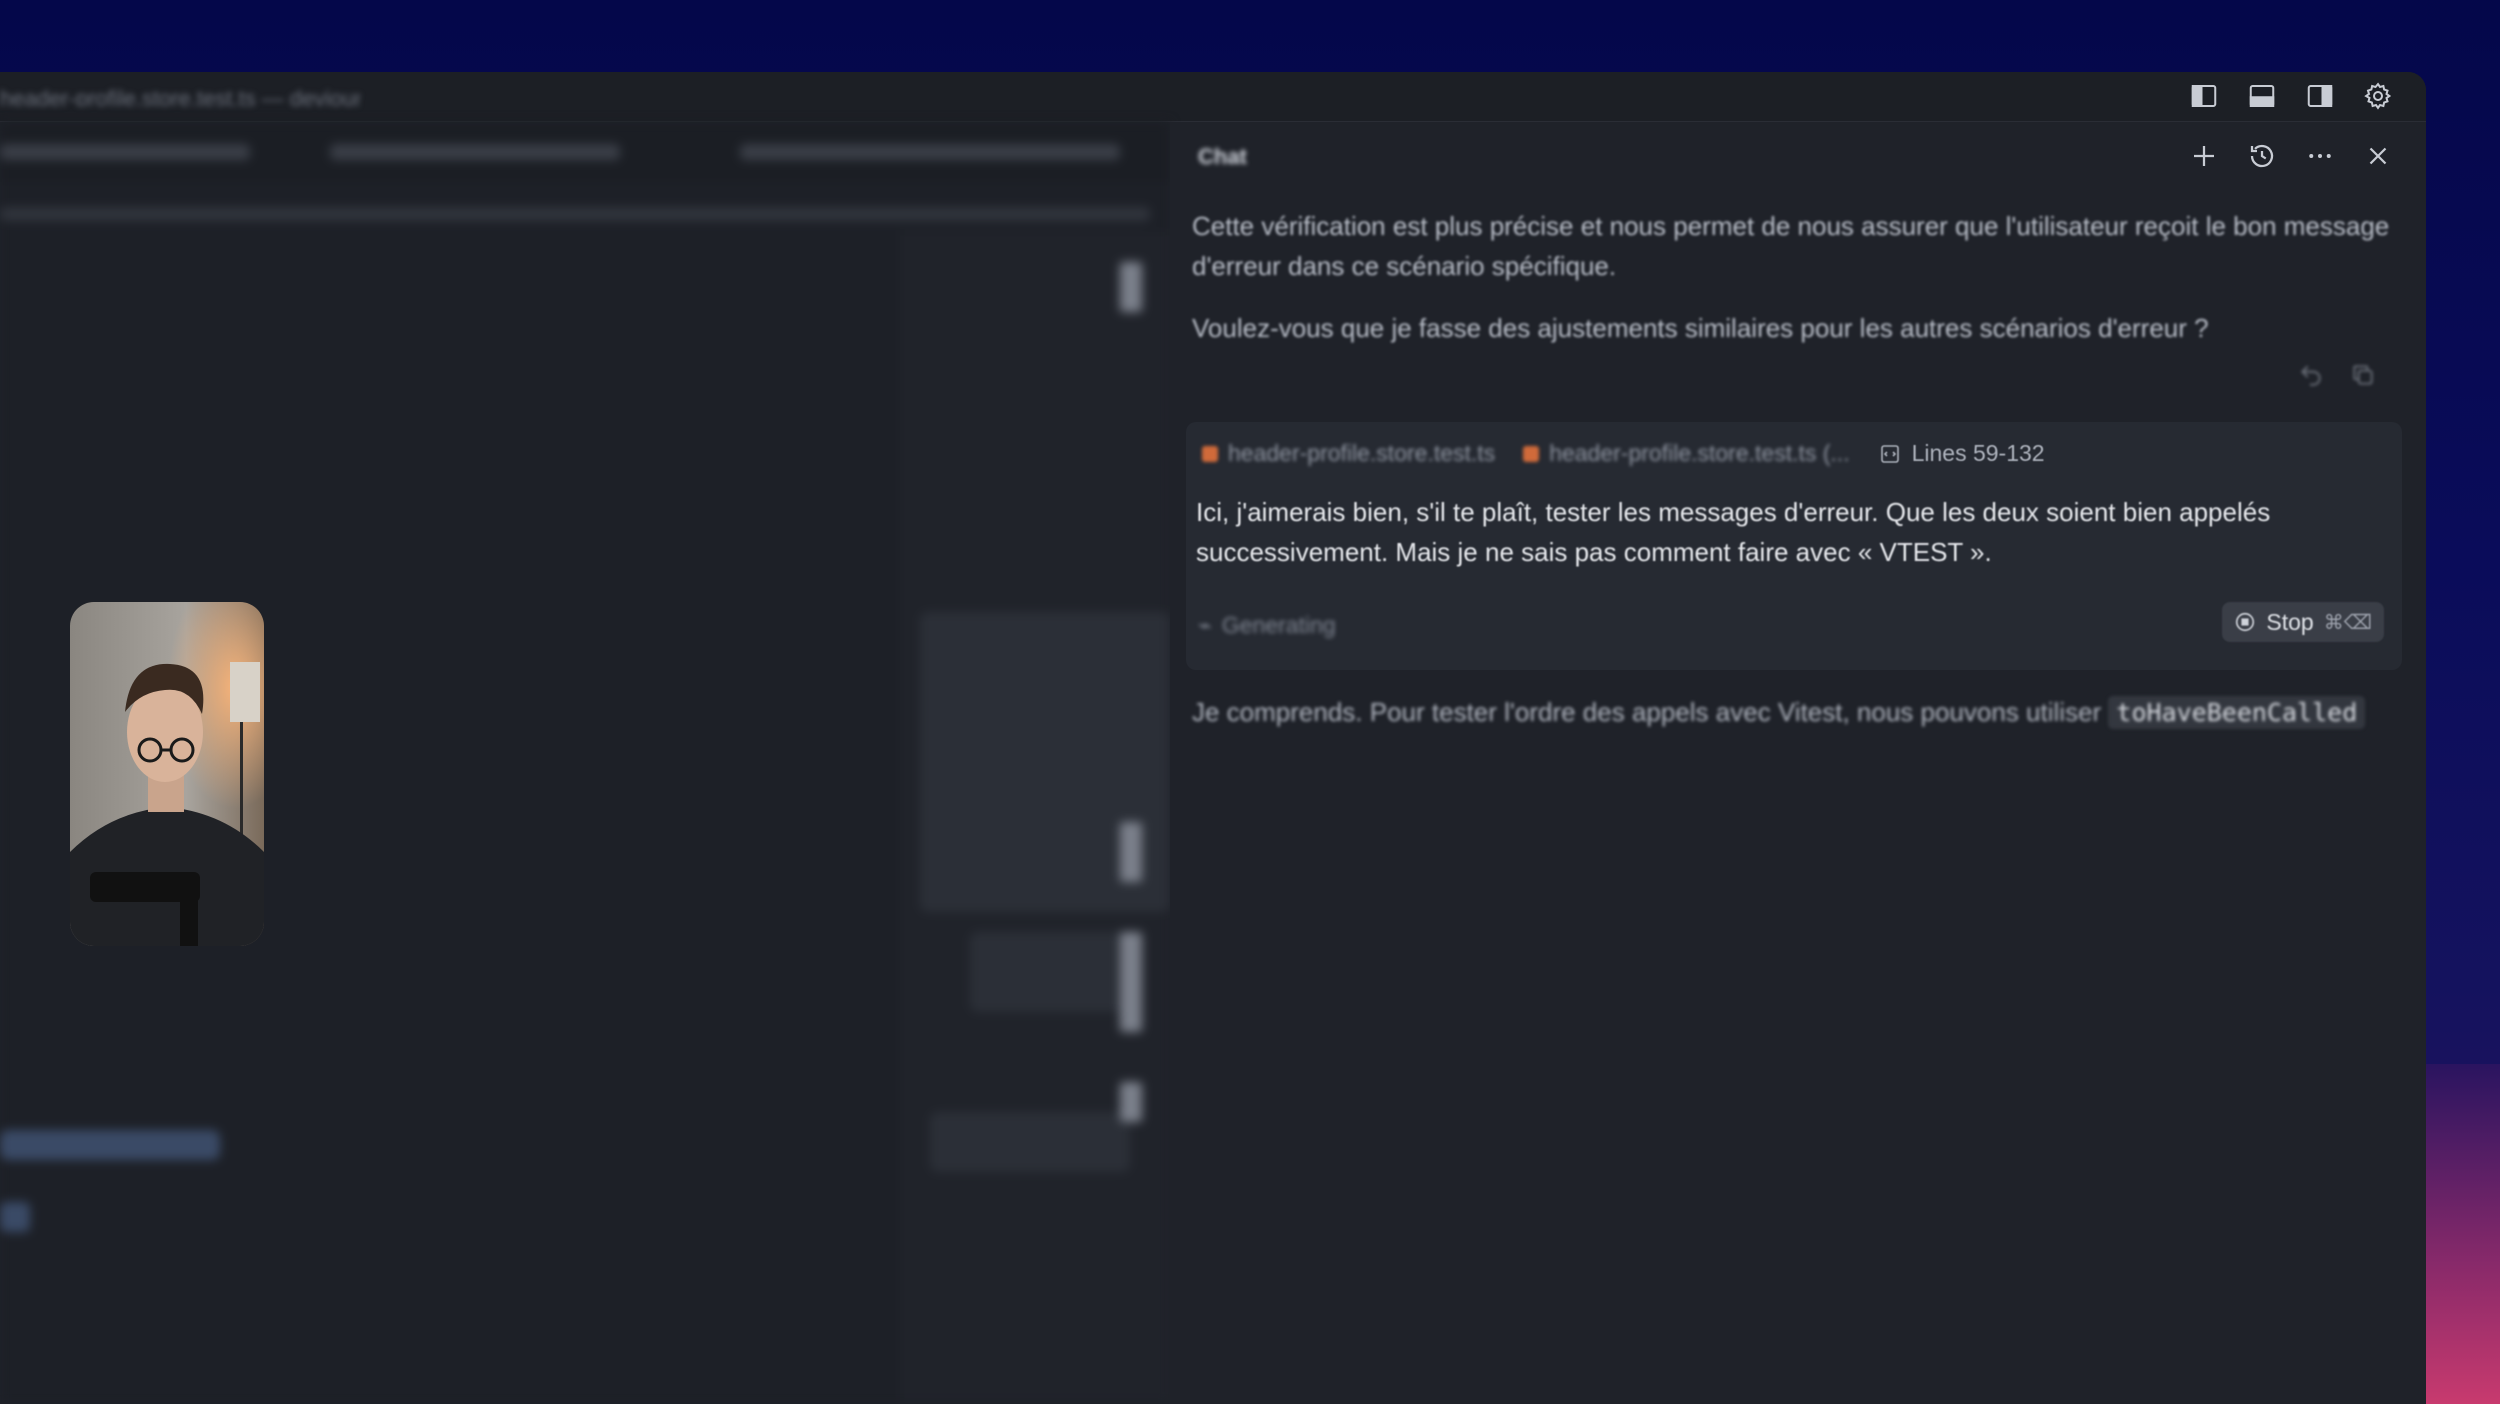 The width and height of the screenshot is (2500, 1404). I want to click on context-lines-chip: Lines 59-132, so click(1961, 453).